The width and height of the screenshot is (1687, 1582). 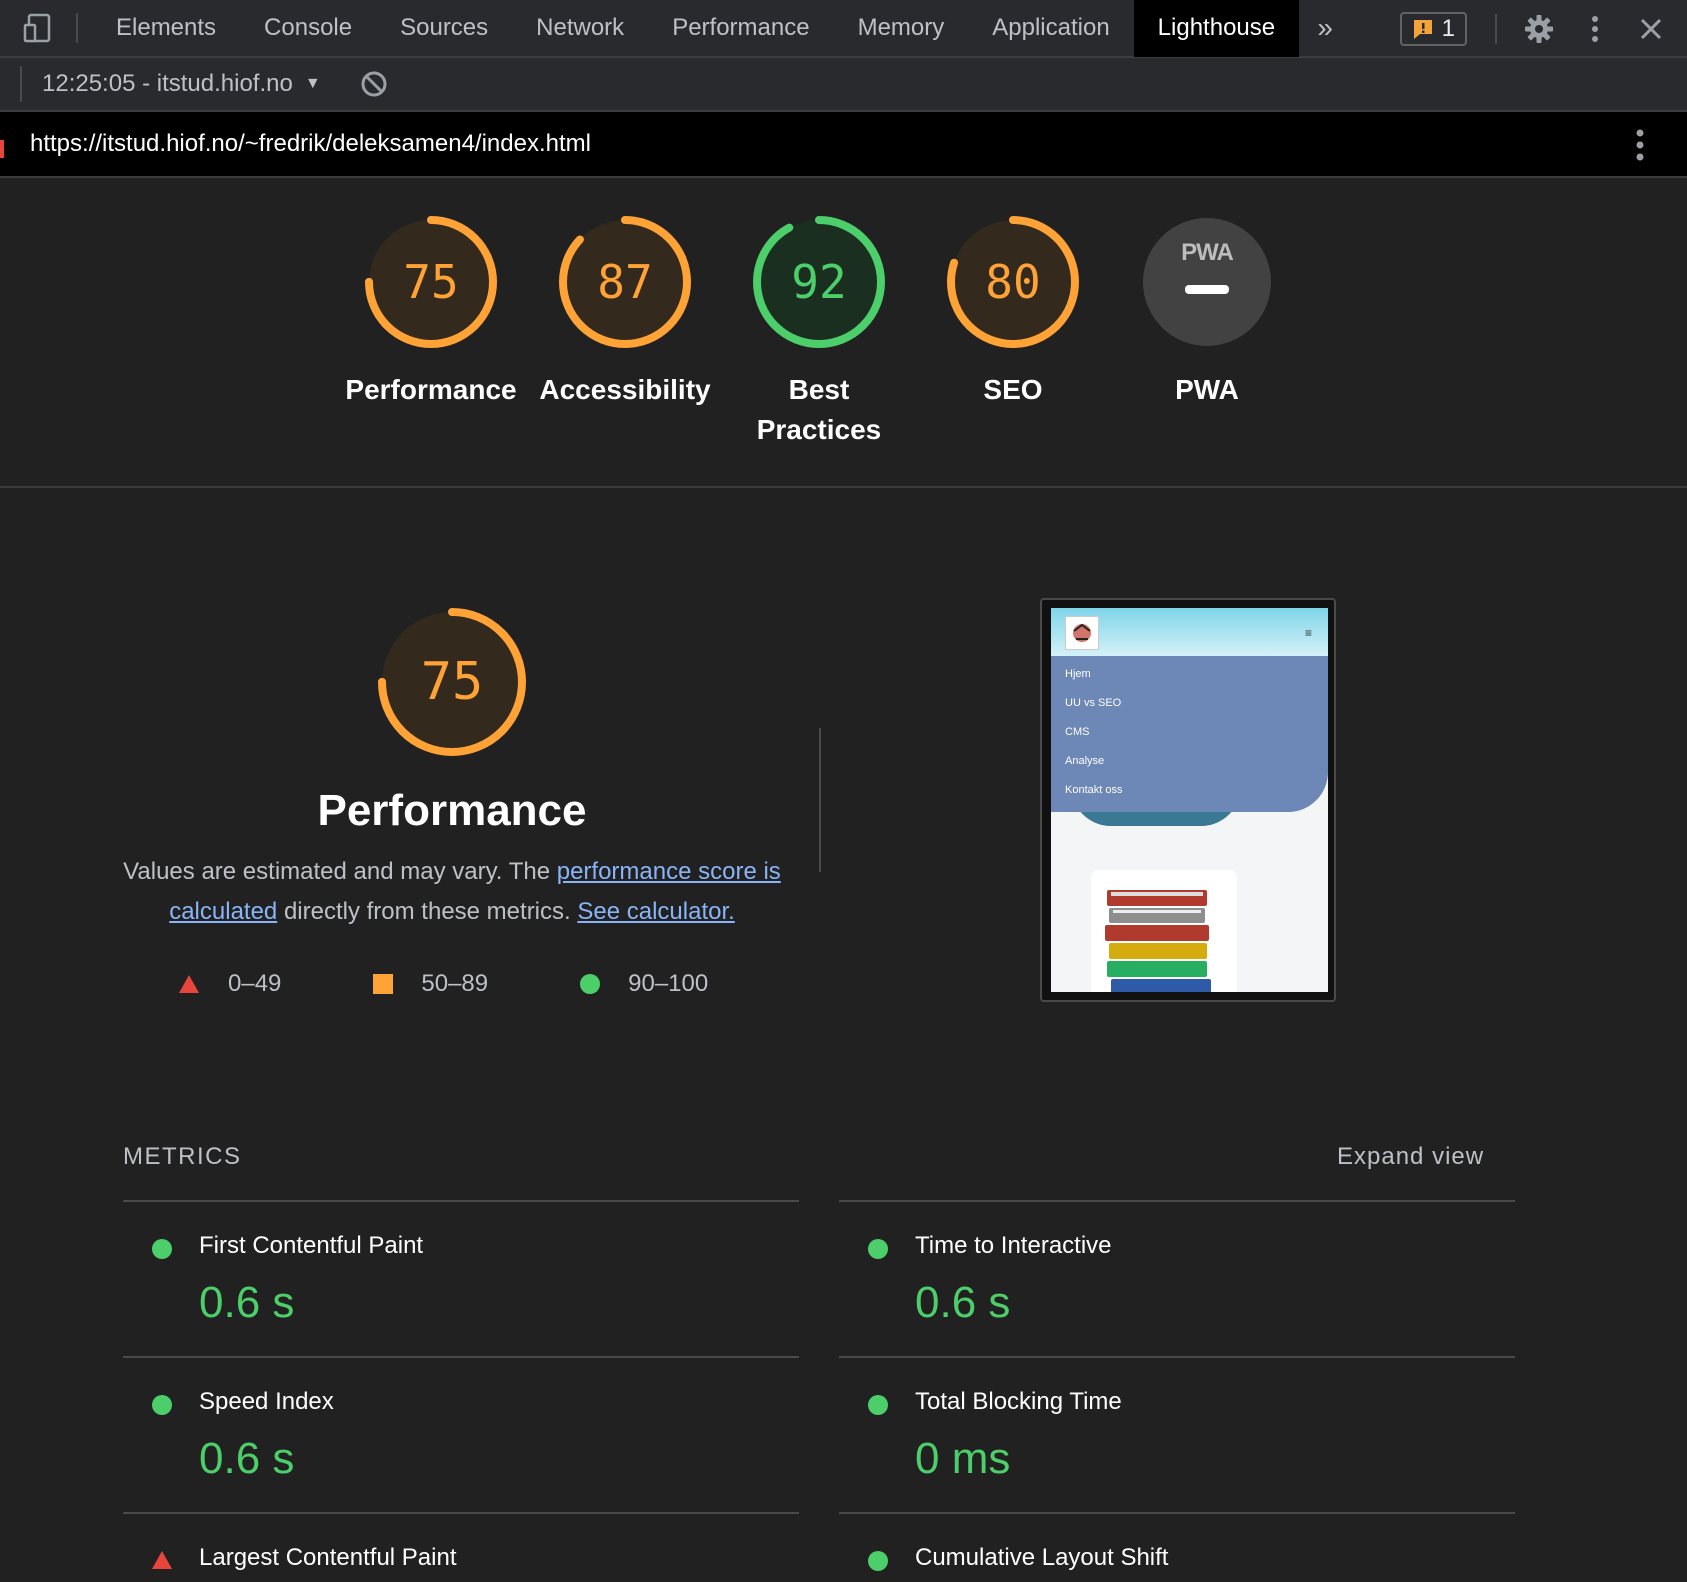 I want to click on customize-kebab-icon, so click(x=1595, y=29).